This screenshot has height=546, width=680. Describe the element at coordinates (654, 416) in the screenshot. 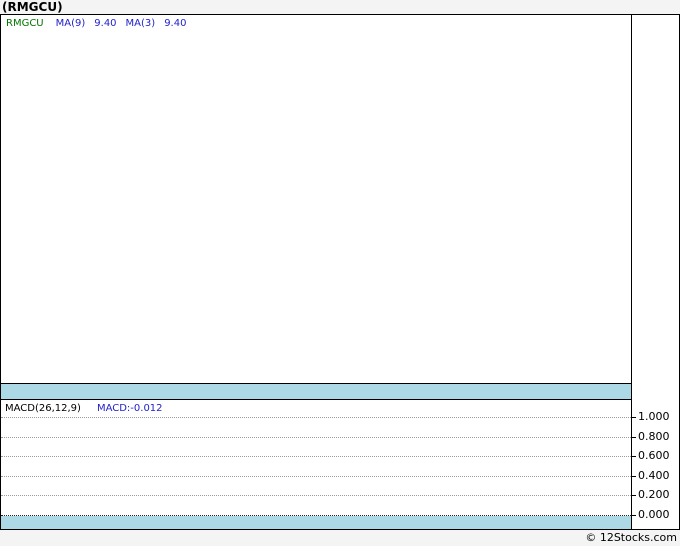

I see `axis-tick-label: 1.000` at that location.